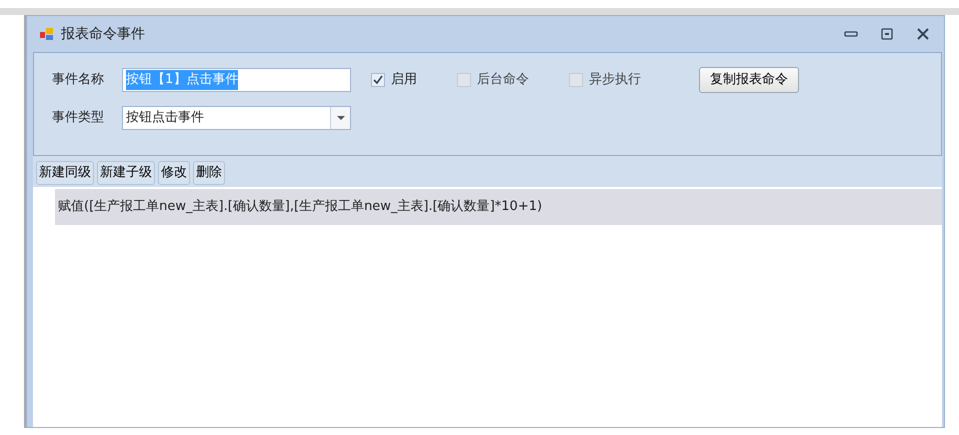 Image resolution: width=959 pixels, height=435 pixels. Describe the element at coordinates (236, 118) in the screenshot. I see `event-type-dropdown: 按钮点击事件` at that location.